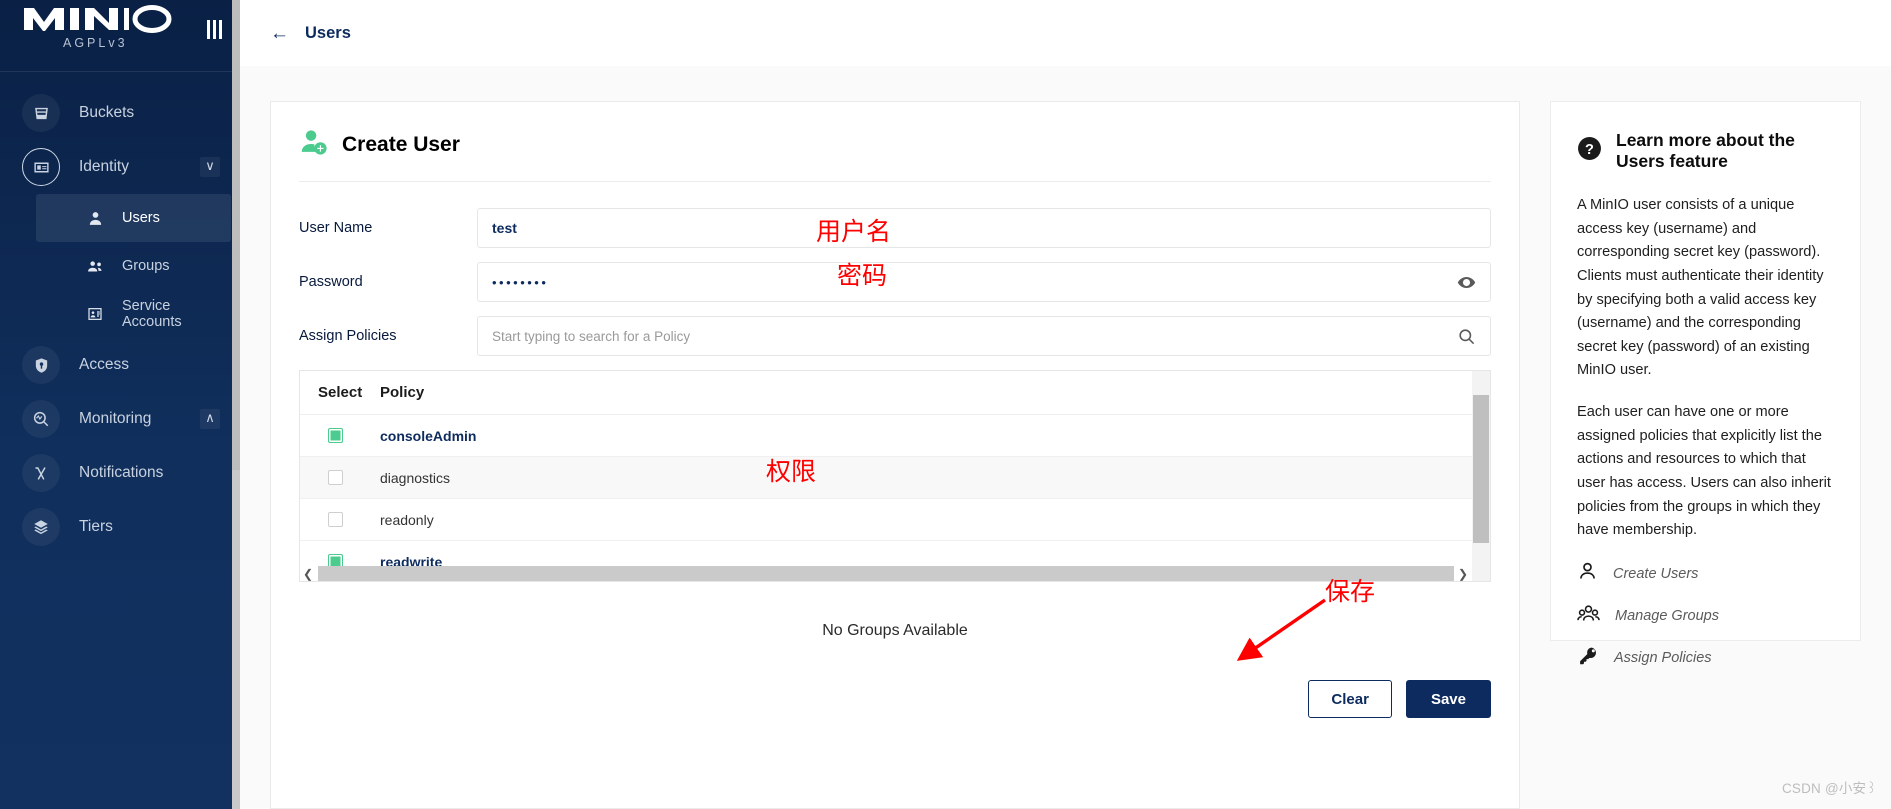 This screenshot has height=809, width=1891. I want to click on table-row: readonly, so click(895, 520).